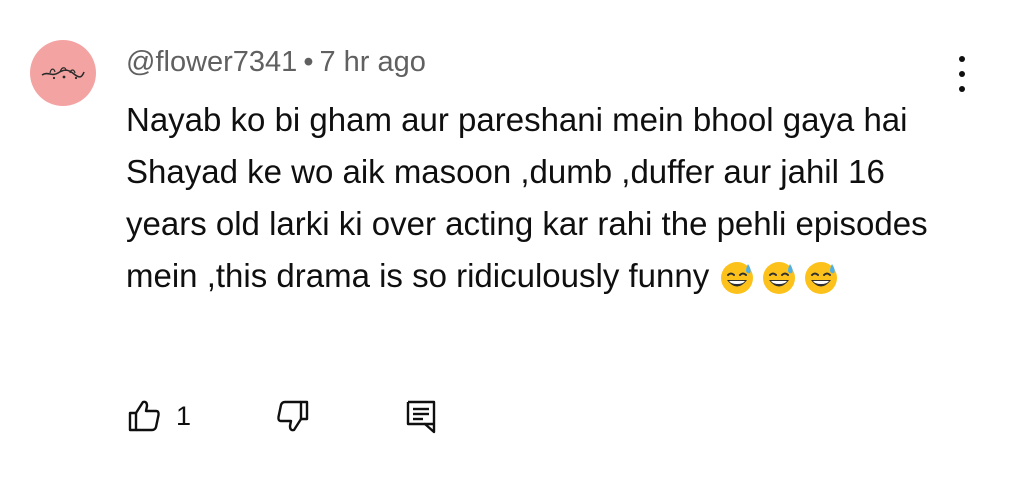 Image resolution: width=1024 pixels, height=479 pixels. I want to click on comment-header: @flower7341 • 7 hr ago, so click(276, 62).